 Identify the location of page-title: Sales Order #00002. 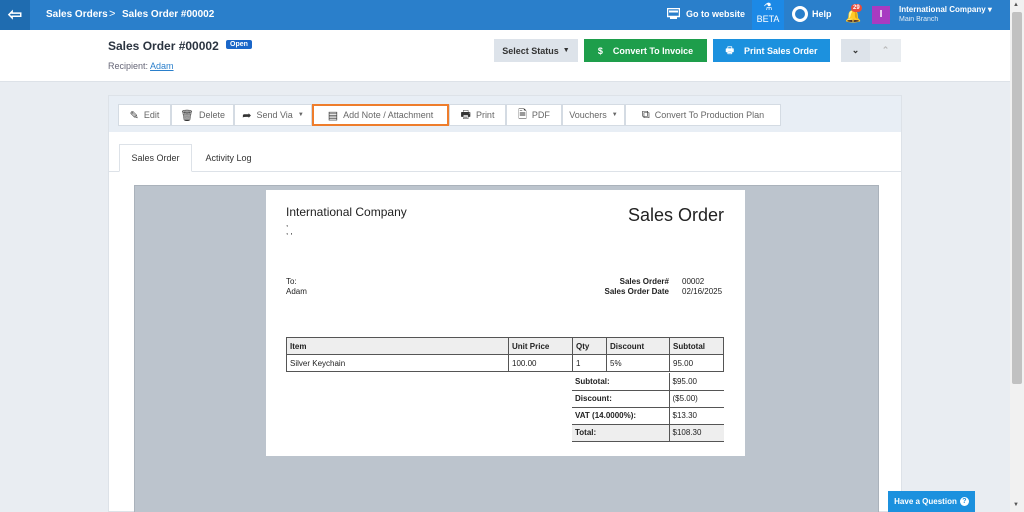
(163, 46).